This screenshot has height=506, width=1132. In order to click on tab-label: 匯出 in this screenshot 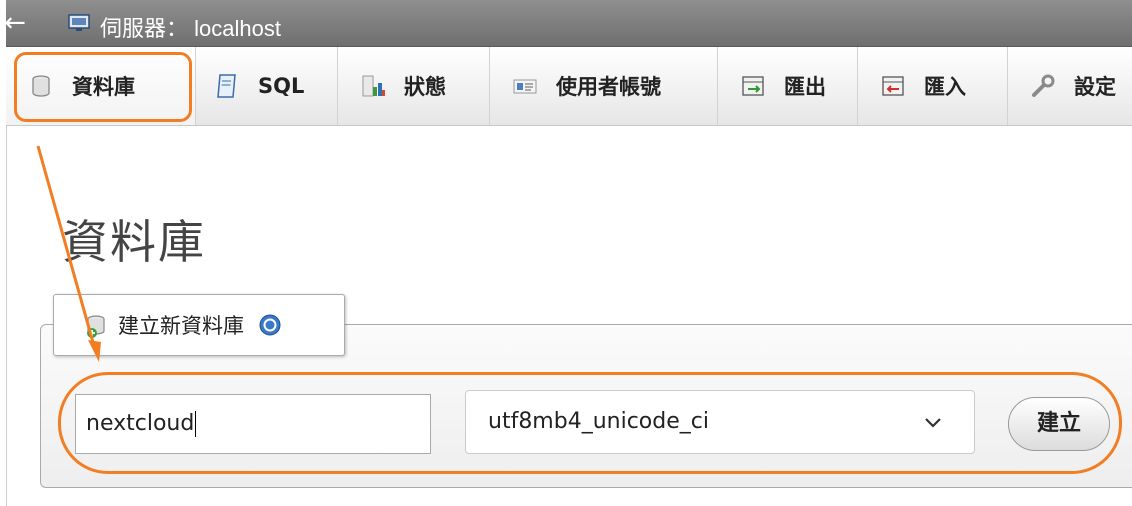, I will do `click(805, 87)`.